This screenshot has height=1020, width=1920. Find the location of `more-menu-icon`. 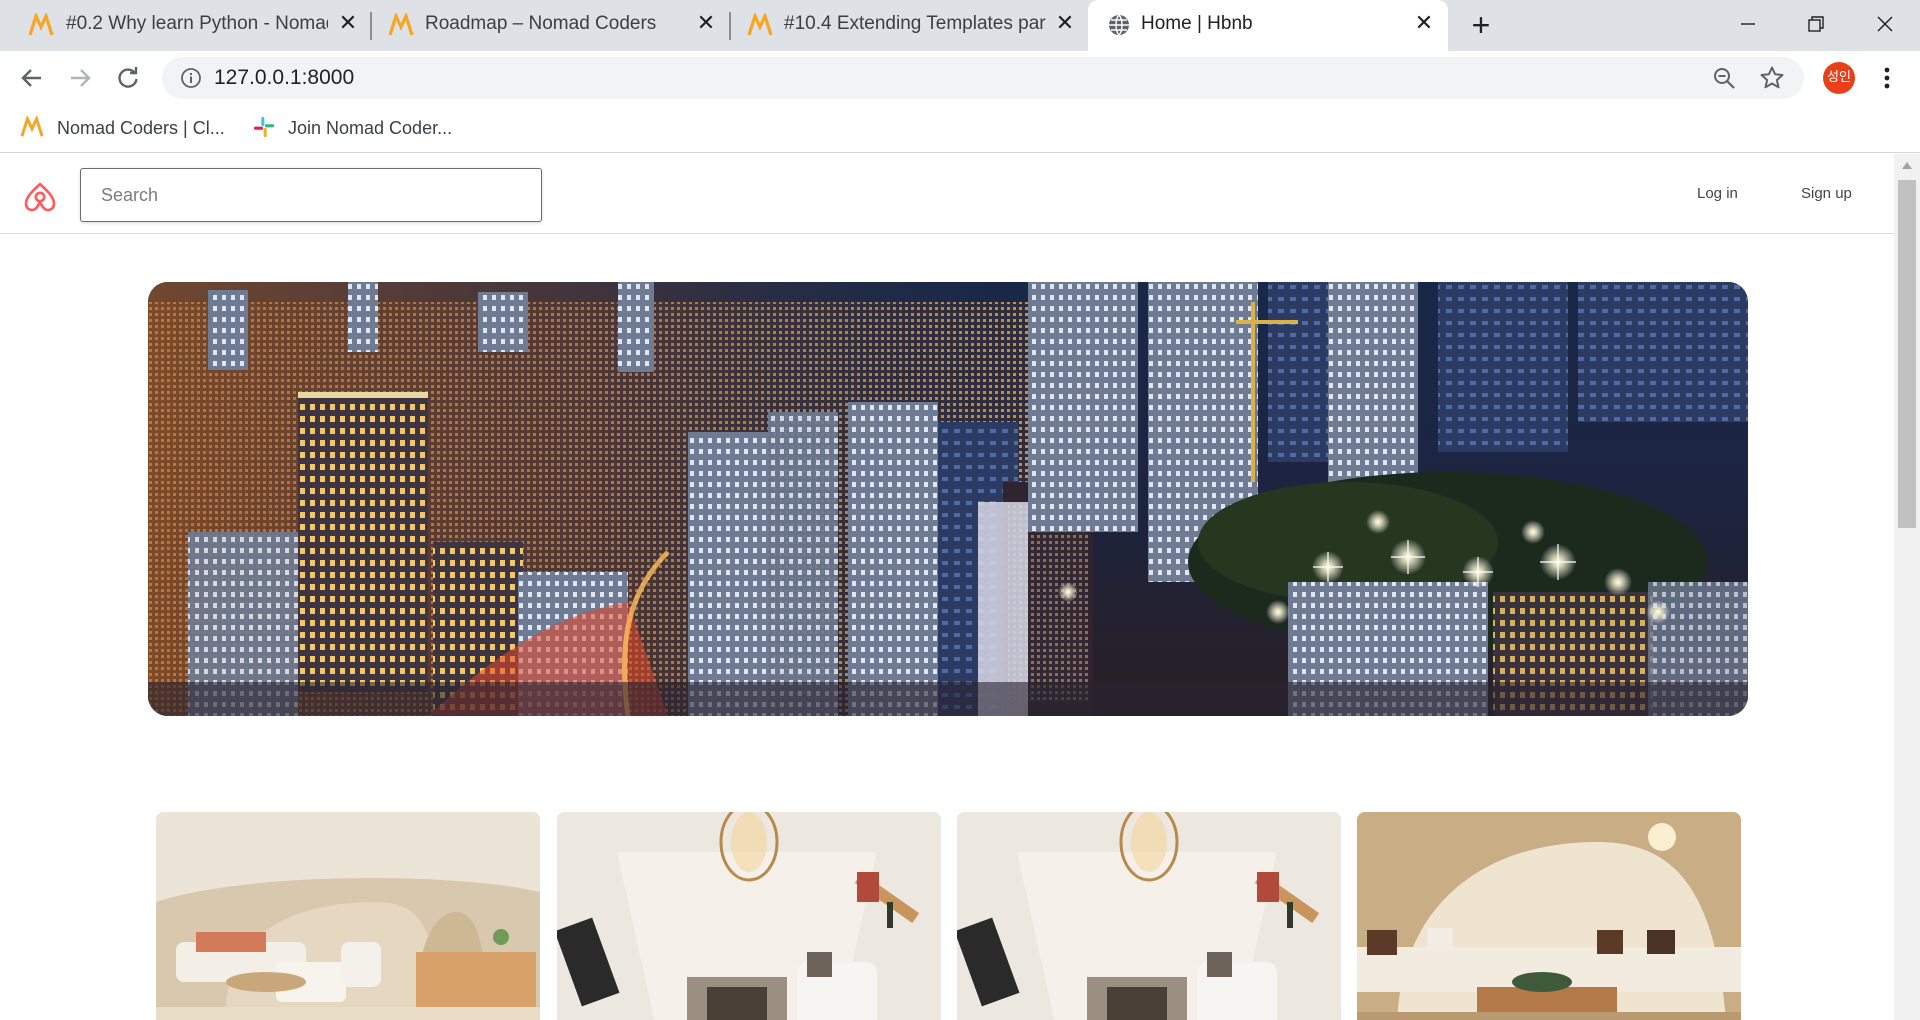

more-menu-icon is located at coordinates (1887, 78).